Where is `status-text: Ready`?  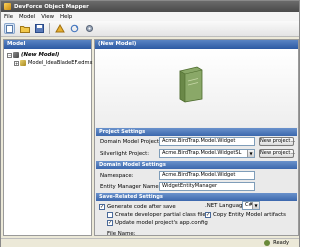 status-text: Ready is located at coordinates (281, 243).